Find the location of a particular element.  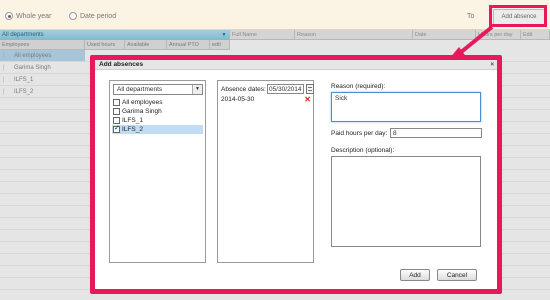

reason-input: Sick is located at coordinates (406, 107).